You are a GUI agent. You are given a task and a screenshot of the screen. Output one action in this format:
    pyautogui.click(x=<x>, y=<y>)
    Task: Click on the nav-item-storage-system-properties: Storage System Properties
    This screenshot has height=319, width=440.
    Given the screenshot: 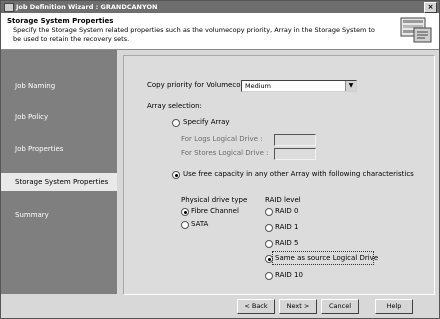 What is the action you would take?
    pyautogui.click(x=59, y=182)
    